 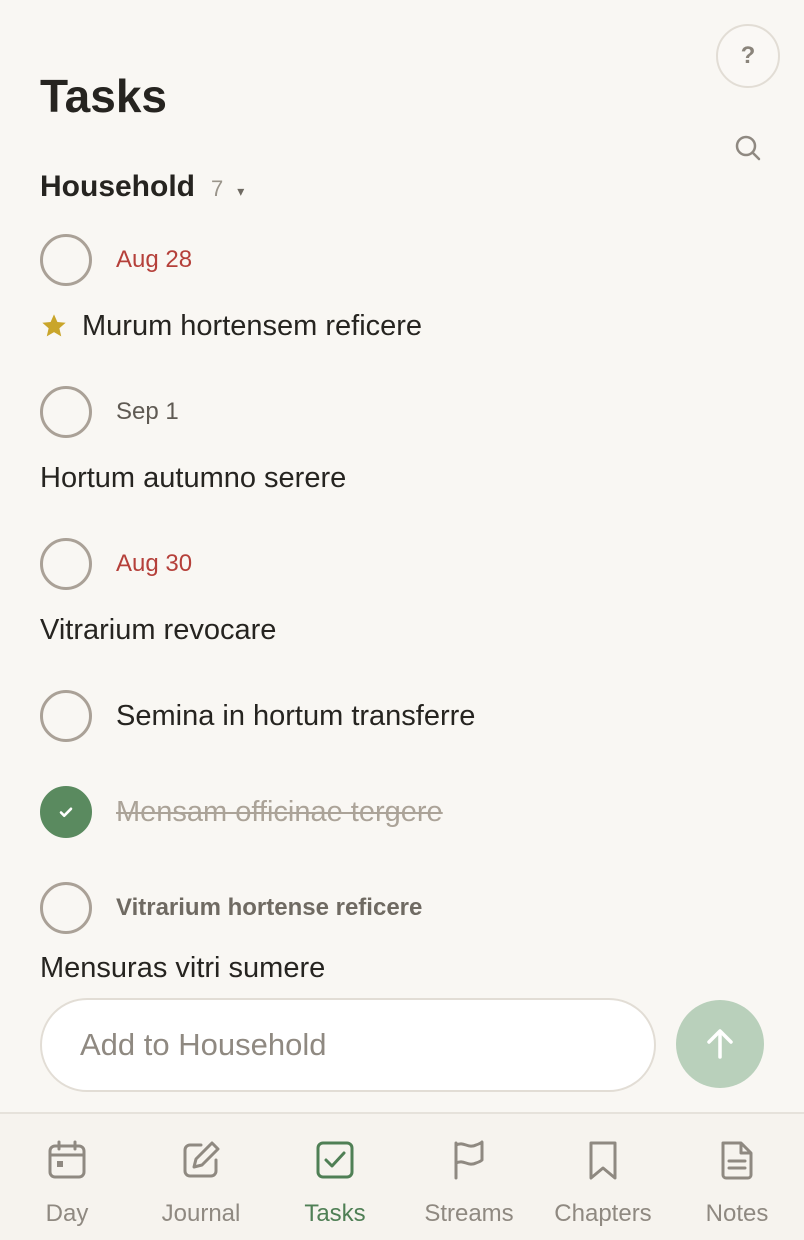 I want to click on calendar-icon, so click(x=67, y=1160).